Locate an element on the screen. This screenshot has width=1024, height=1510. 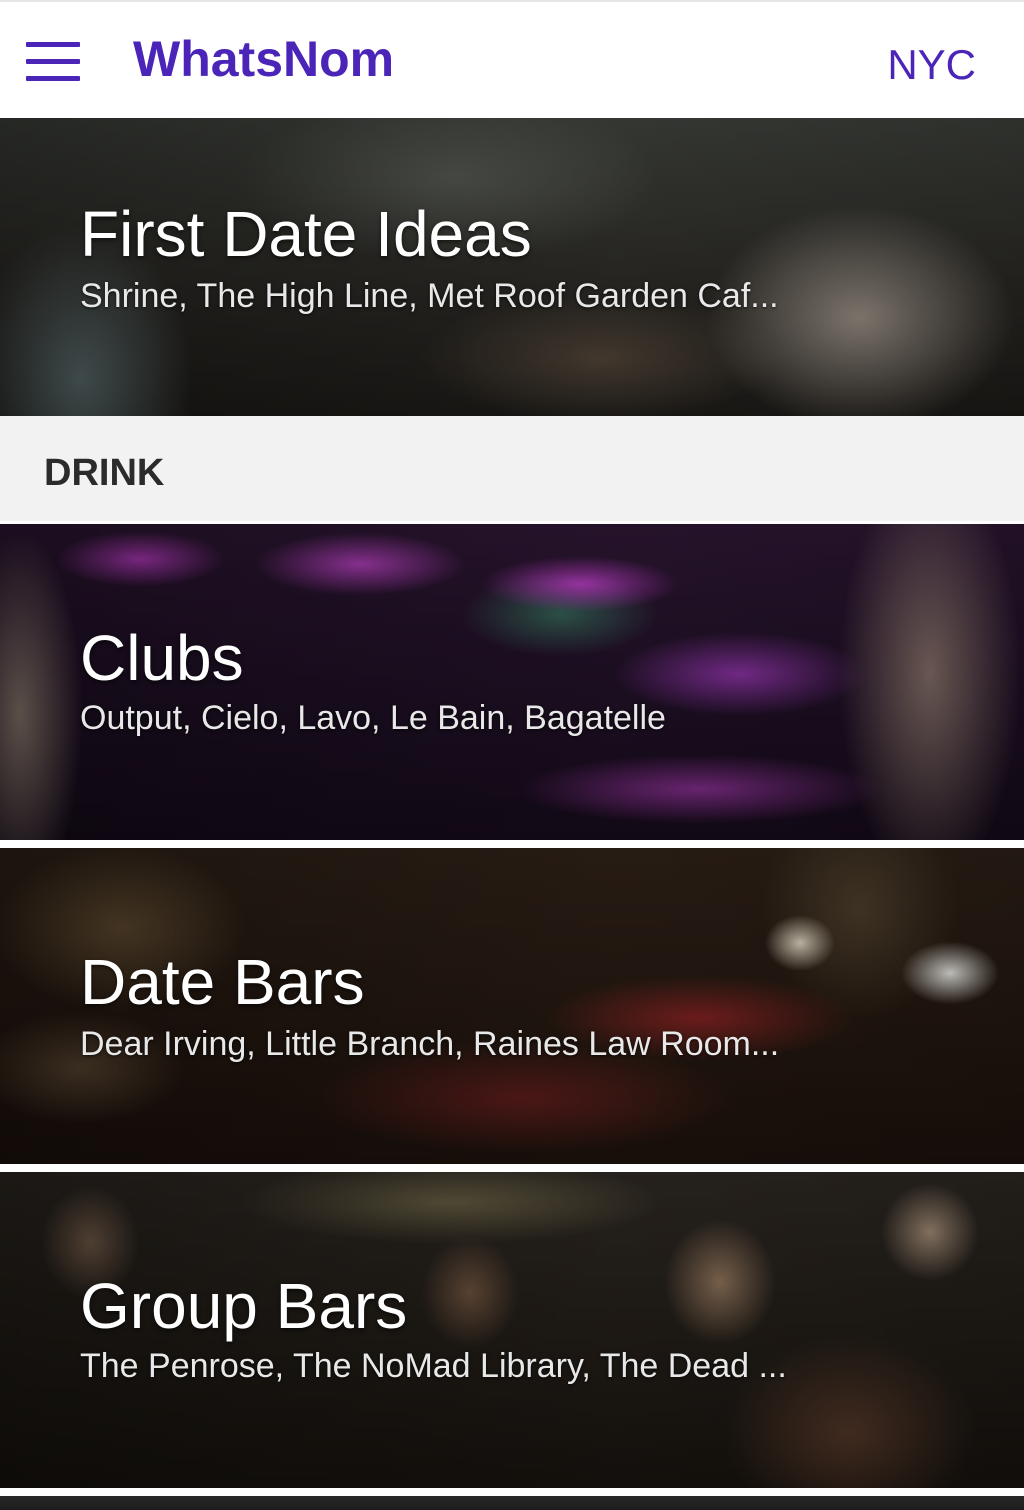
hamburger-menu-icon is located at coordinates (53, 61).